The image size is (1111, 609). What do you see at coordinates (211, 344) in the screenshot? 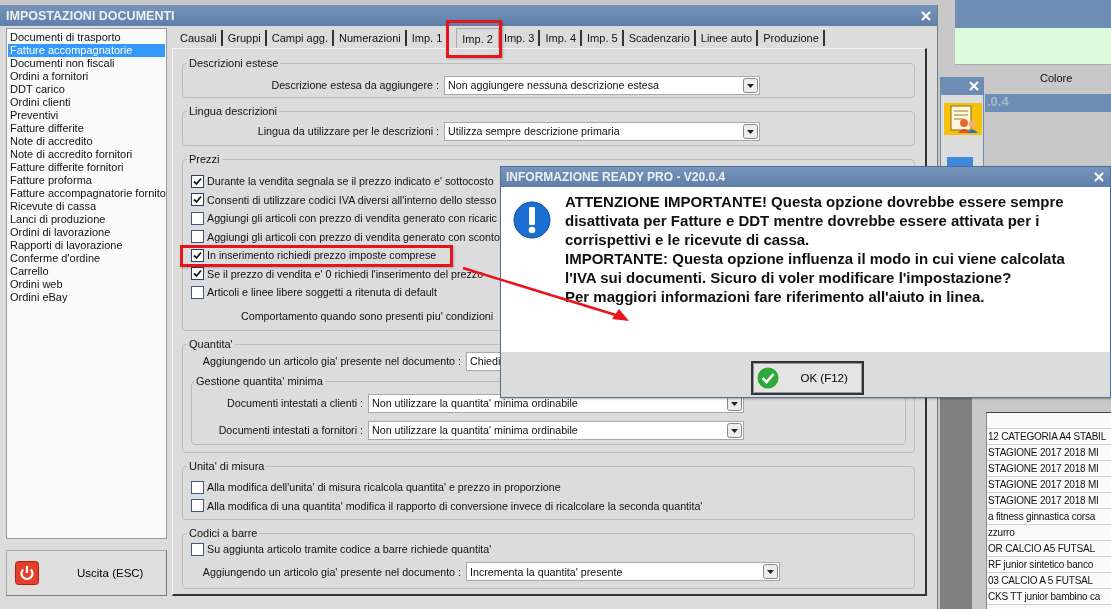
I see `group-title: Quantita'` at bounding box center [211, 344].